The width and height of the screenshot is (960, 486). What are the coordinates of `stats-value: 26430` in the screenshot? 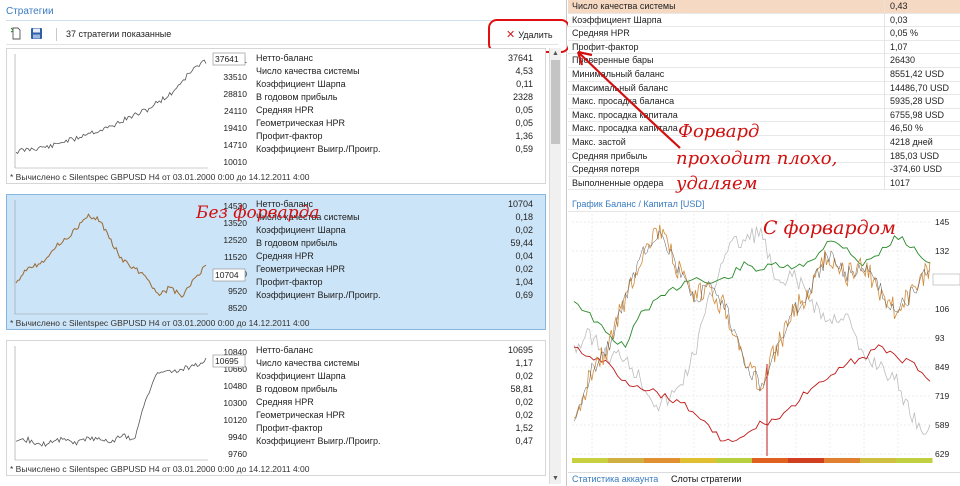 It's located at (903, 60).